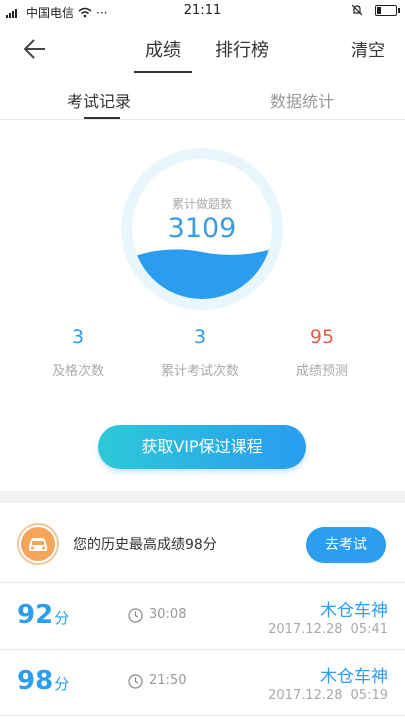  Describe the element at coordinates (35, 49) in the screenshot. I see `back-arrow-icon` at that location.